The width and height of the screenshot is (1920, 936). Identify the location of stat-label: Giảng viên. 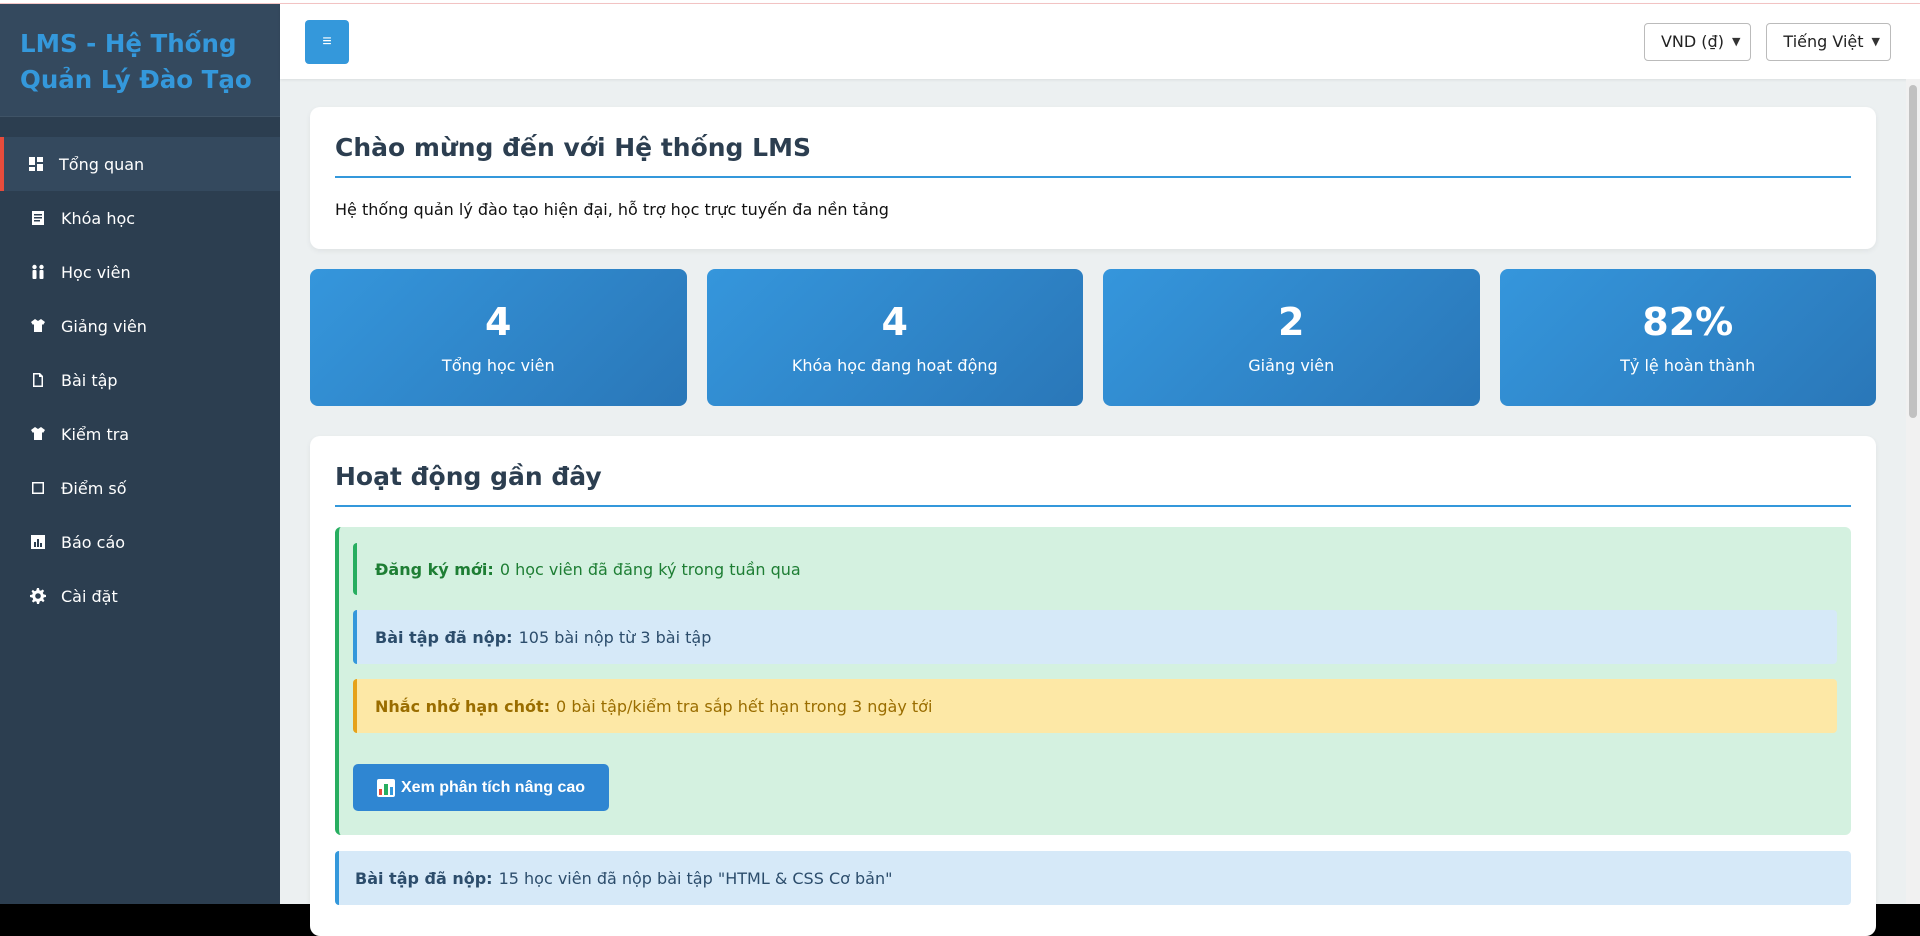
(1291, 365).